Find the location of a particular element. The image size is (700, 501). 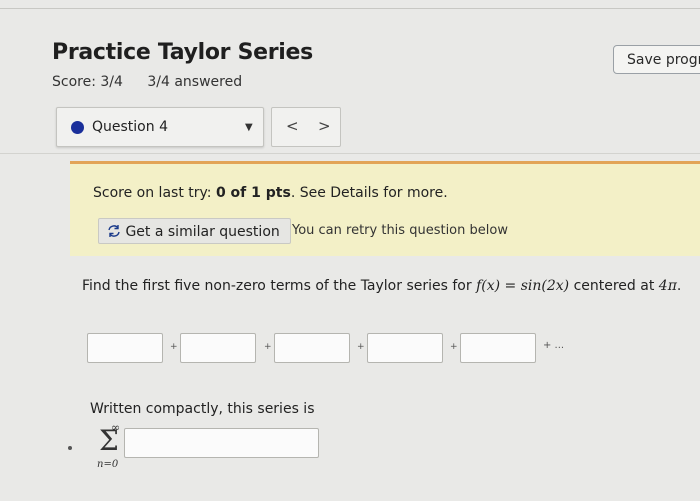

question-rhs: sin(2x) is located at coordinates (545, 286).